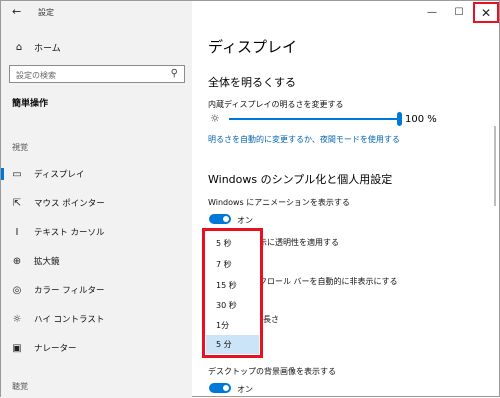 The image size is (500, 398). I want to click on notification-duration-dropdown: 5 秒 7 秒 15 秒 30 秒 1分 5 分, so click(232, 293).